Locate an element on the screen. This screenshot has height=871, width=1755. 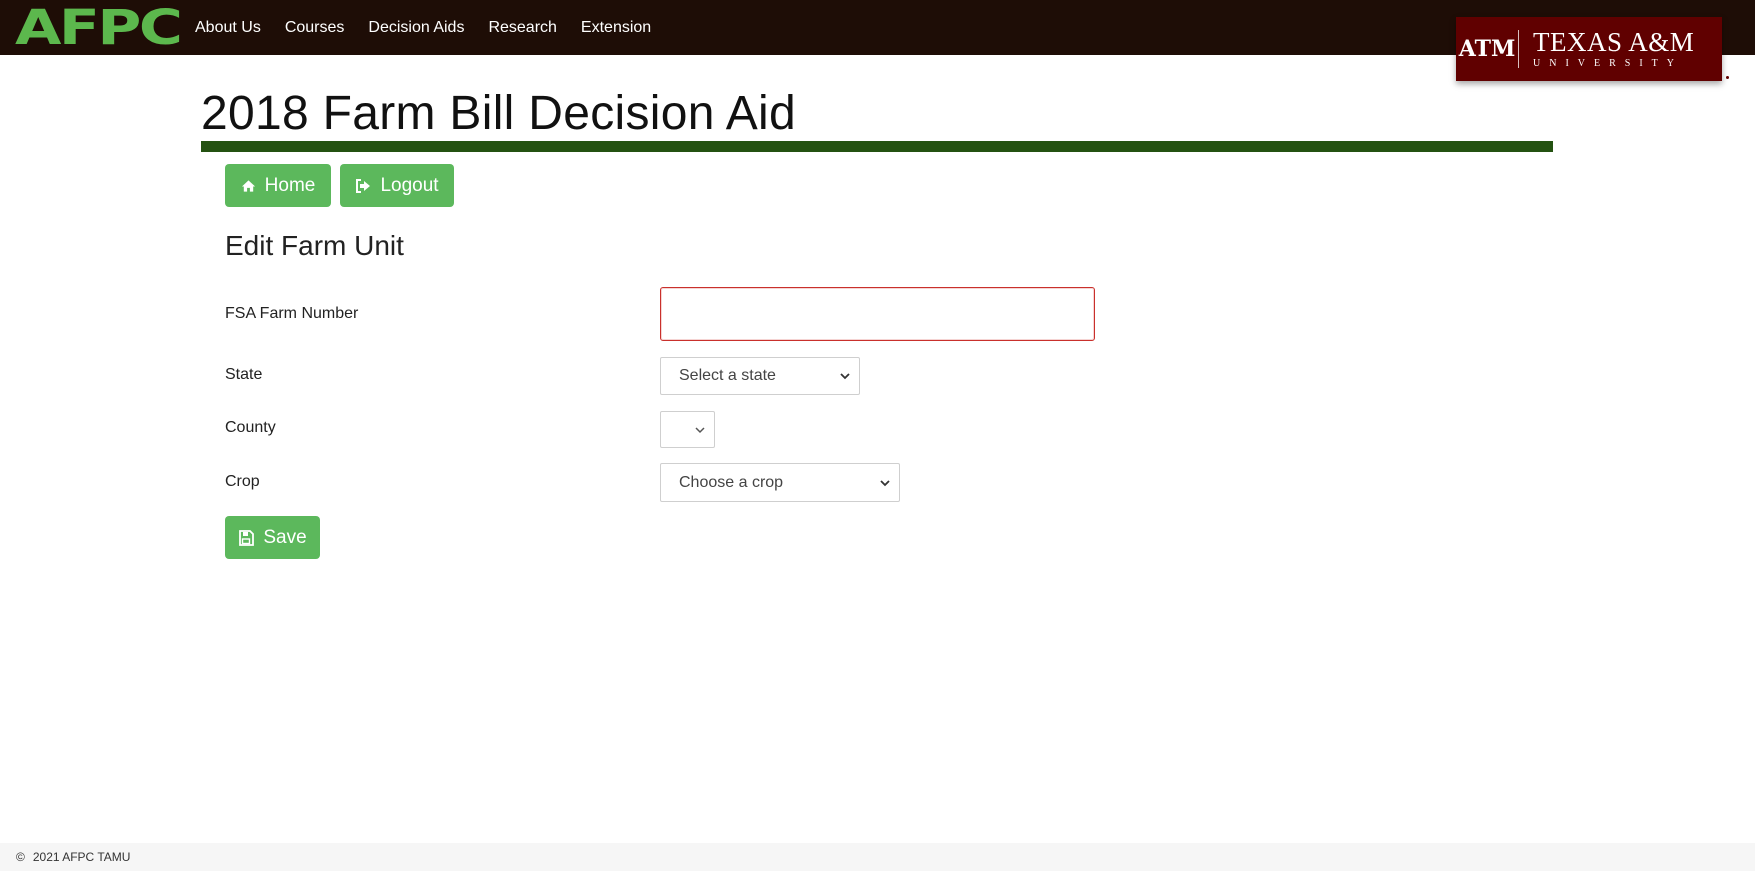
home-icon is located at coordinates (248, 186).